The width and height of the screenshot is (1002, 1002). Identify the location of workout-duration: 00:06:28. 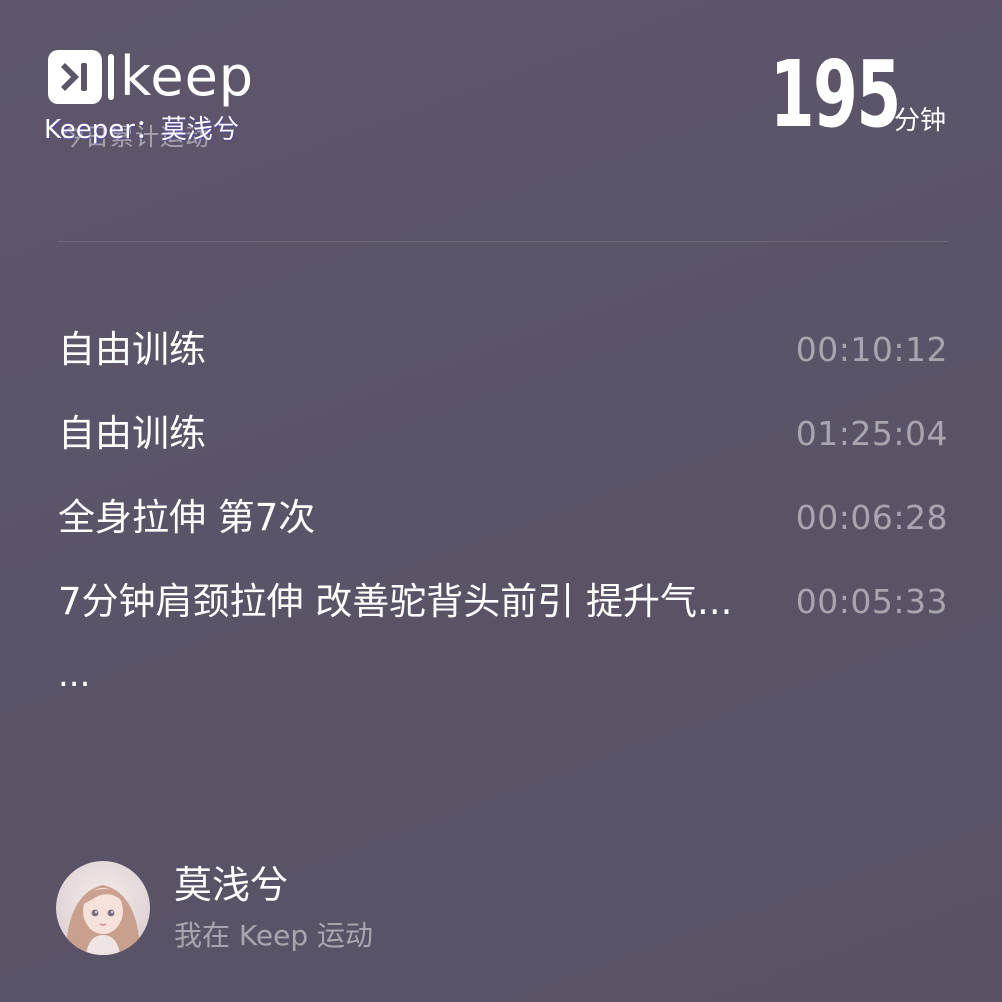
(871, 517).